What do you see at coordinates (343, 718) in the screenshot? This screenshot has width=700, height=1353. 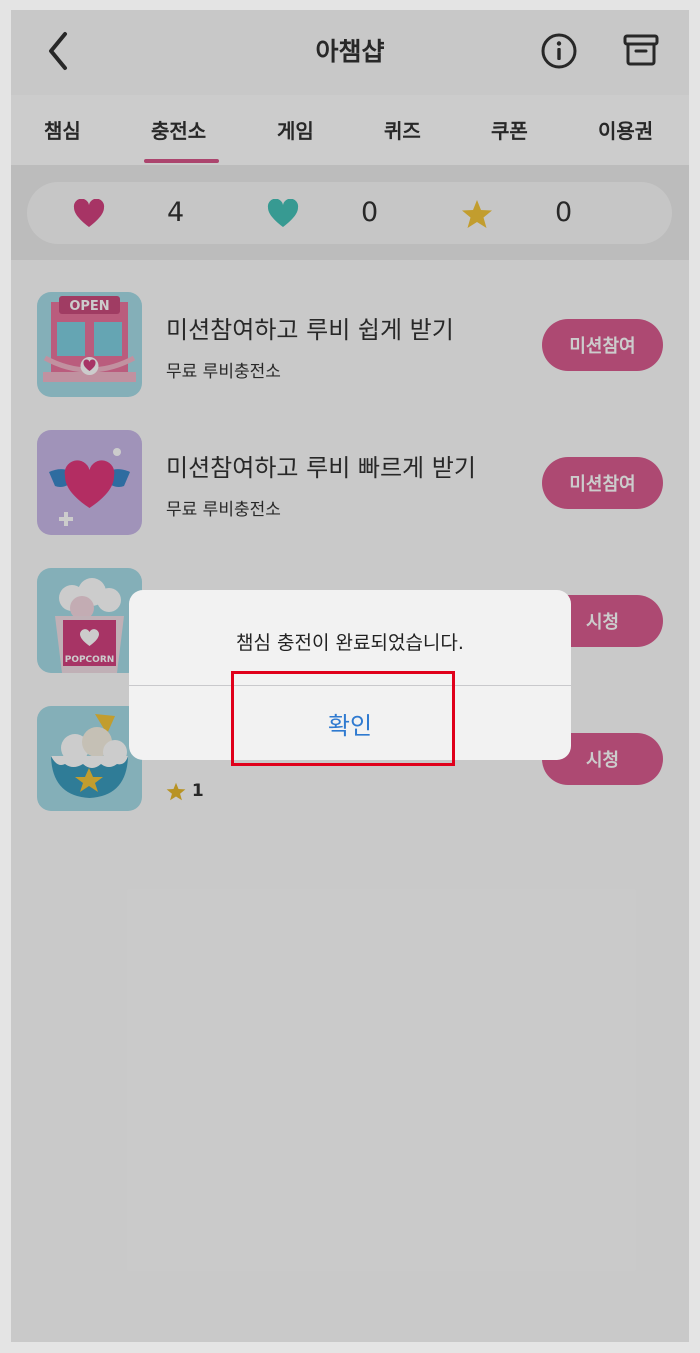 I see `highlight-box` at bounding box center [343, 718].